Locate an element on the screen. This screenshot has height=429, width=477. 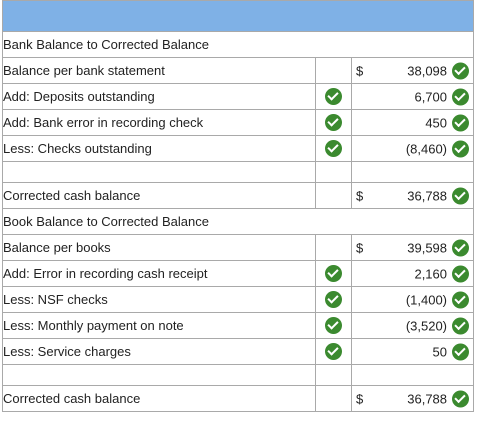
row-label: Less: Checks outstanding is located at coordinates (159, 148).